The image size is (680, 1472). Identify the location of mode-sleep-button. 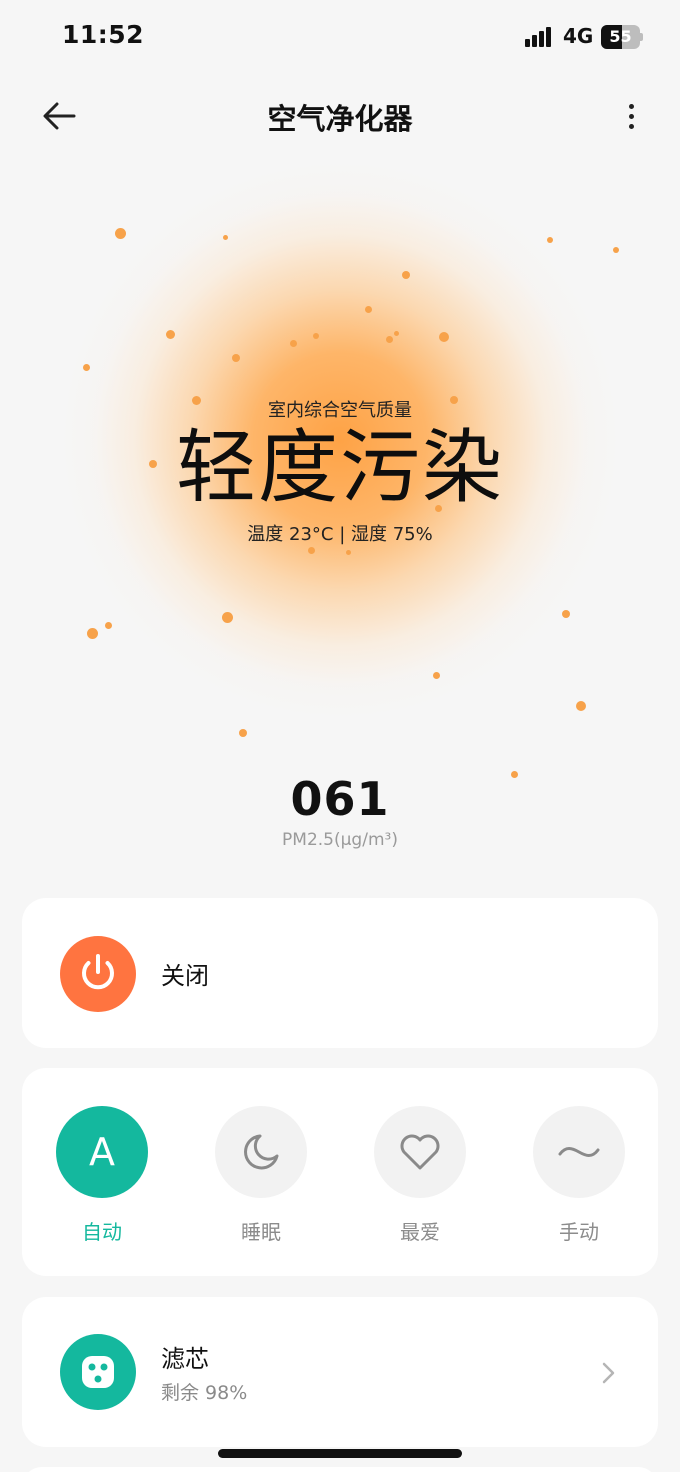
(261, 1152).